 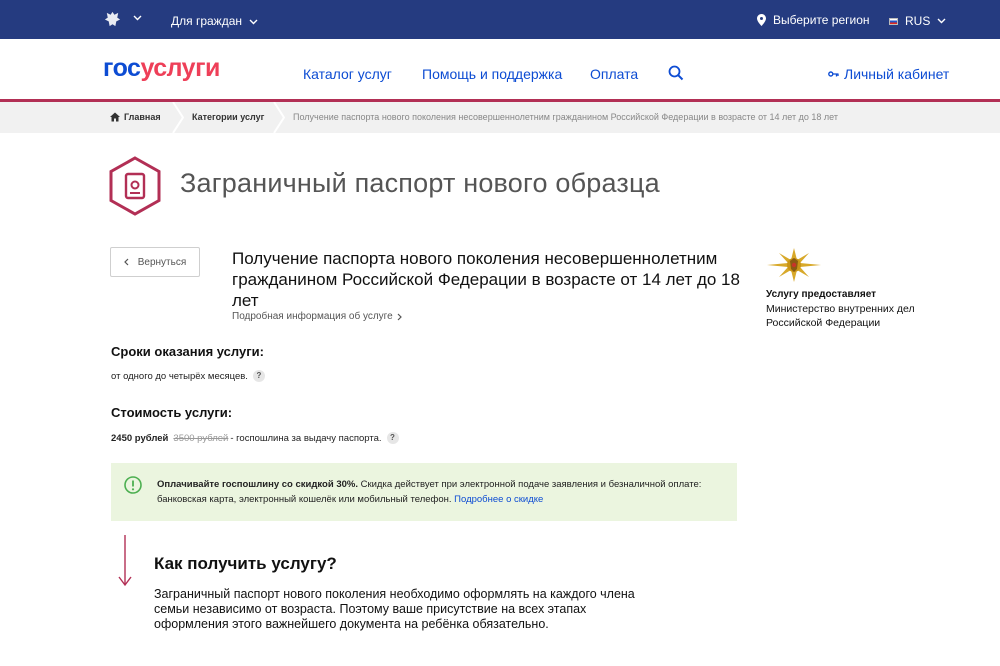 I want to click on language-selector: RUS, so click(x=917, y=21).